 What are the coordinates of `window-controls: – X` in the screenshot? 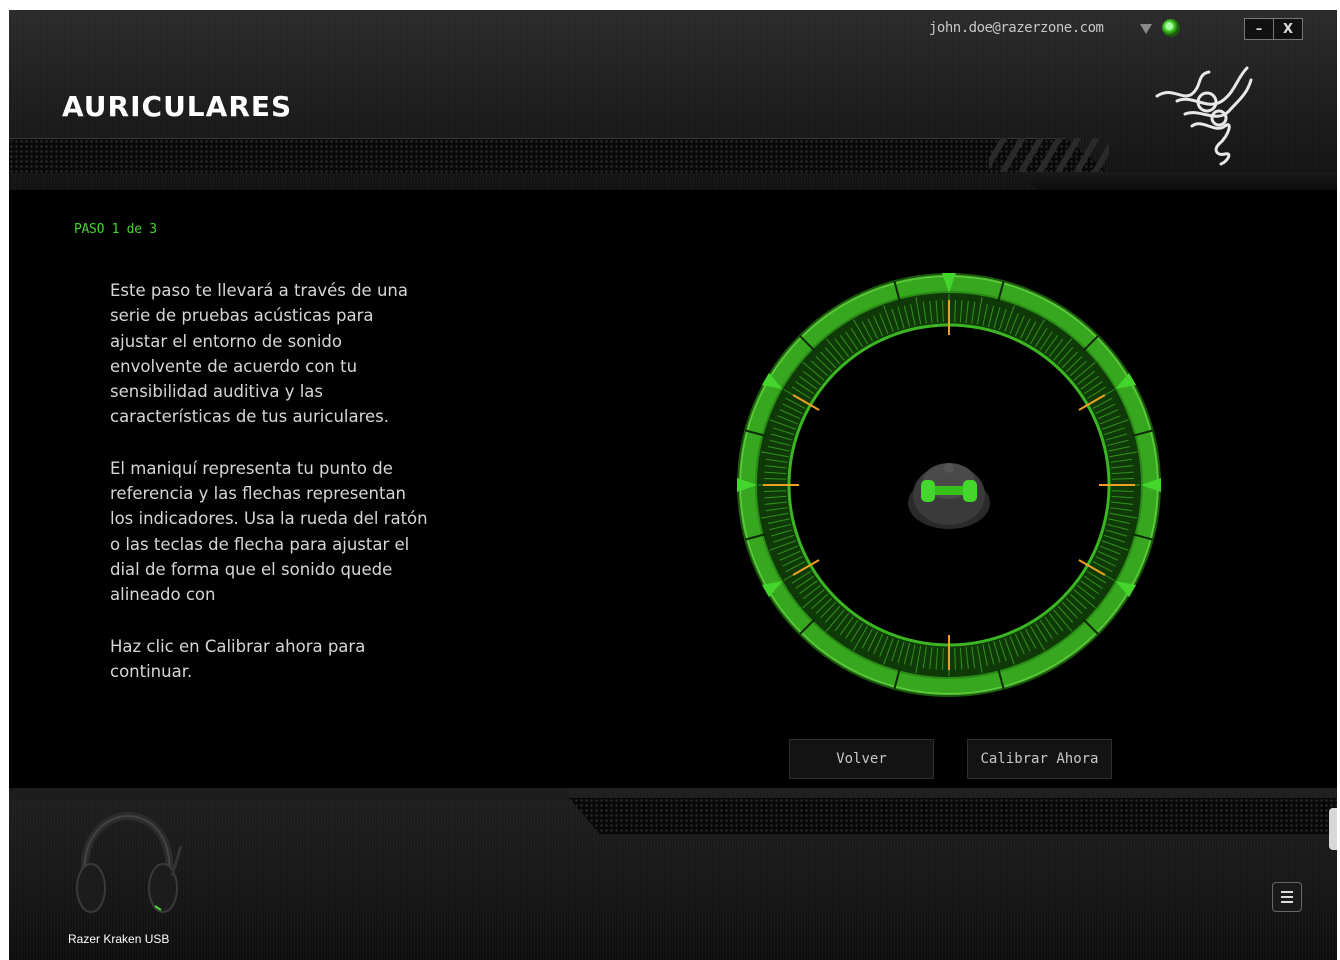 It's located at (1273, 29).